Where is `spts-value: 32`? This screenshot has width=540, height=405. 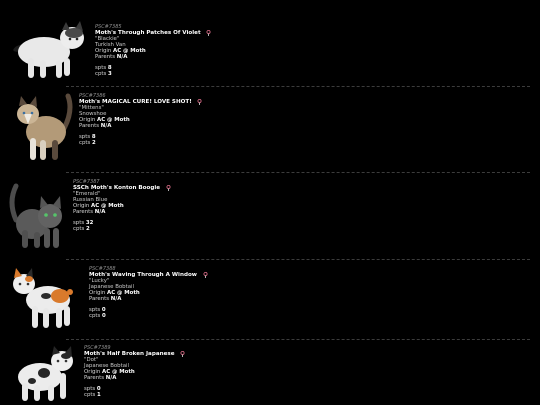 spts-value: 32 is located at coordinates (89, 222).